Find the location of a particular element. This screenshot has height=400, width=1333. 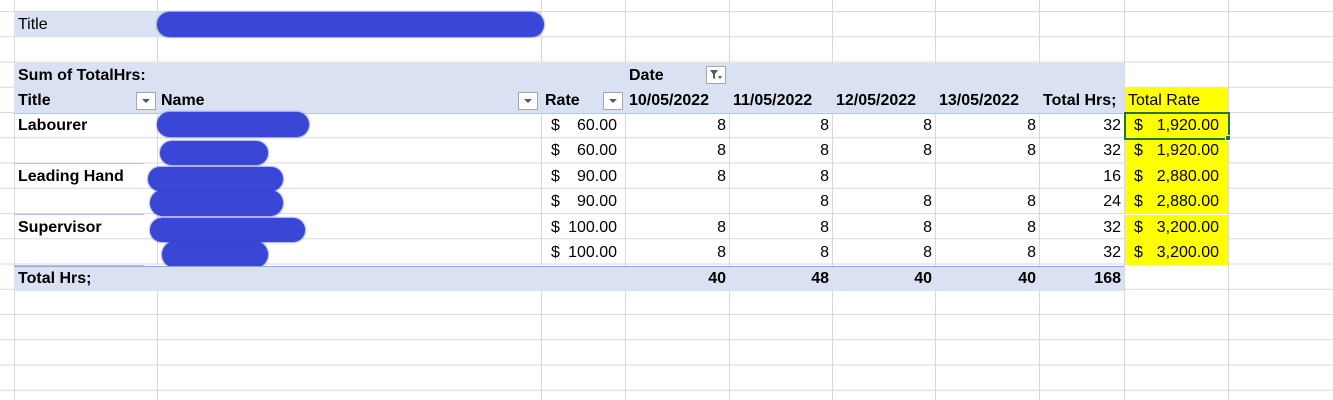

report-filter-label: Title is located at coordinates (33, 24).